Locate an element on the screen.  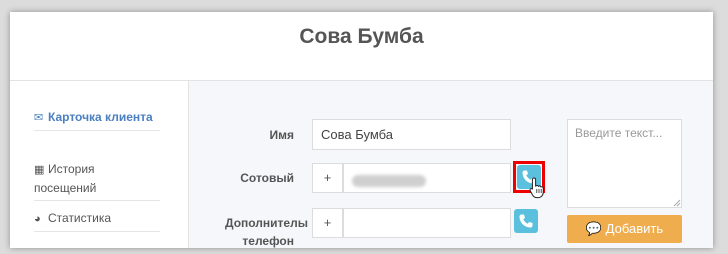
extra-phone-input is located at coordinates (427, 223).